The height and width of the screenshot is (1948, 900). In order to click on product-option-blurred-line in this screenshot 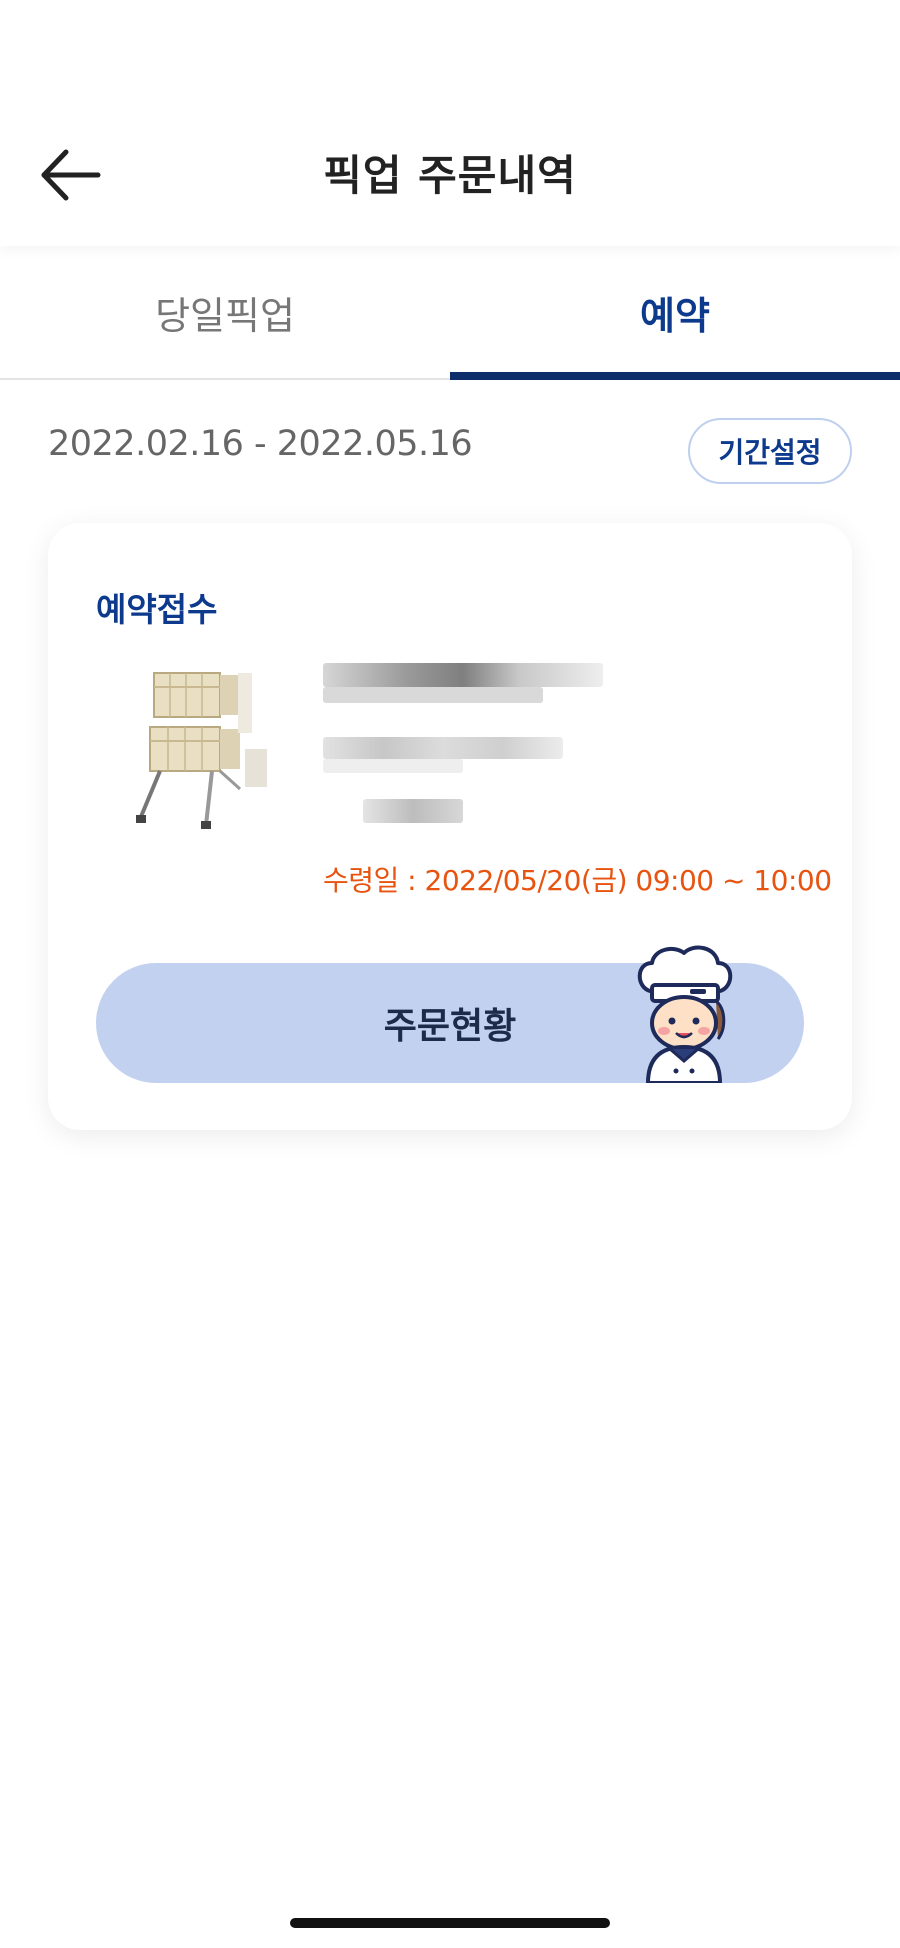, I will do `click(393, 766)`.